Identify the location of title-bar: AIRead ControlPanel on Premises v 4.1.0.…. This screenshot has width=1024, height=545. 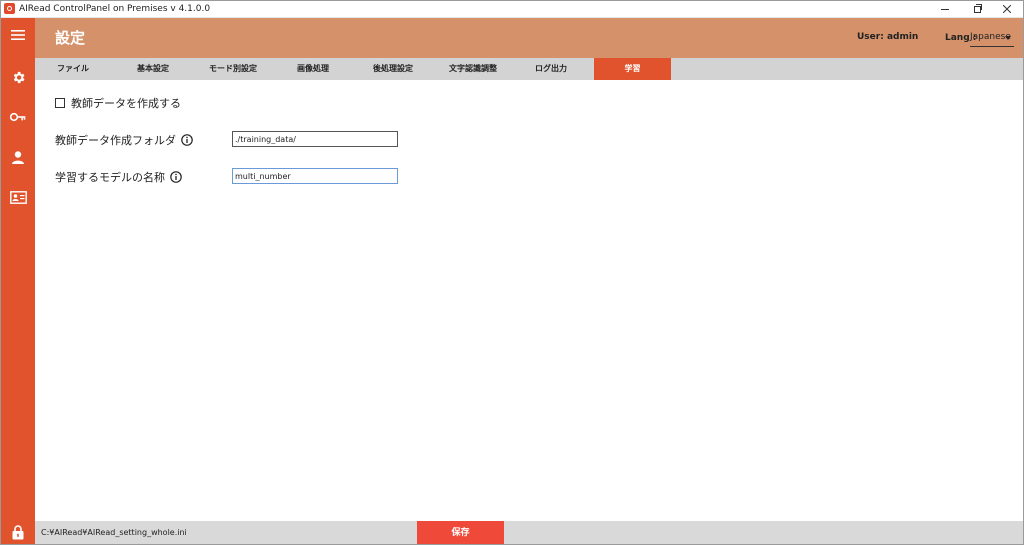
(512, 9).